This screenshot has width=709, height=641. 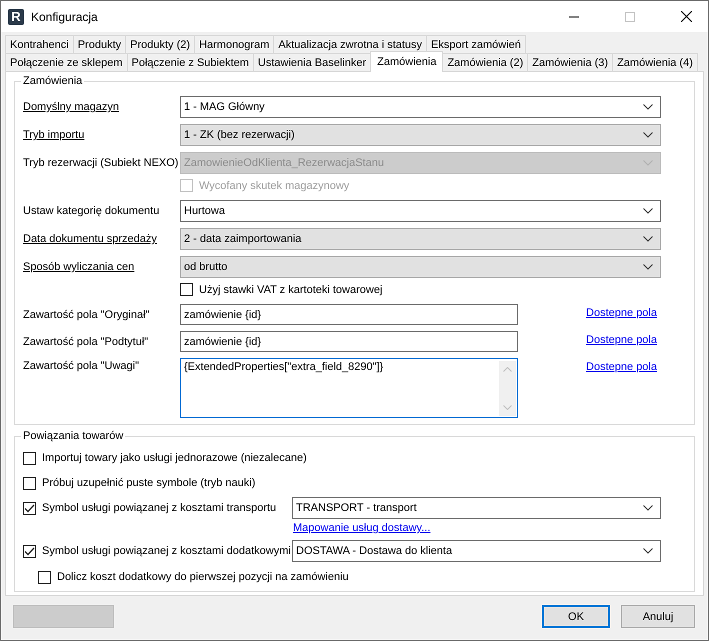 What do you see at coordinates (99, 44) in the screenshot?
I see `tab: Produkty` at bounding box center [99, 44].